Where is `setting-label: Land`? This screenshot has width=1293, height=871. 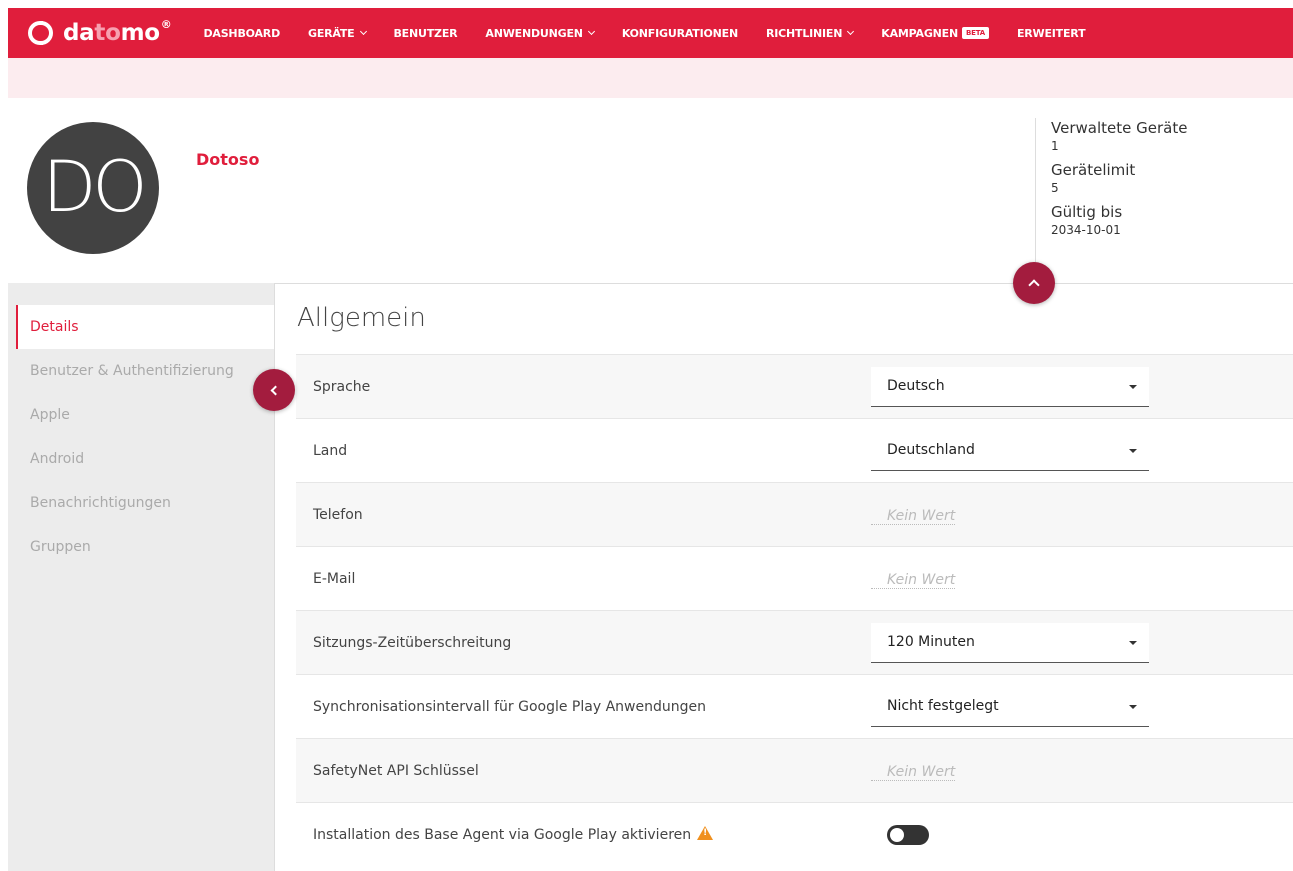 setting-label: Land is located at coordinates (330, 450).